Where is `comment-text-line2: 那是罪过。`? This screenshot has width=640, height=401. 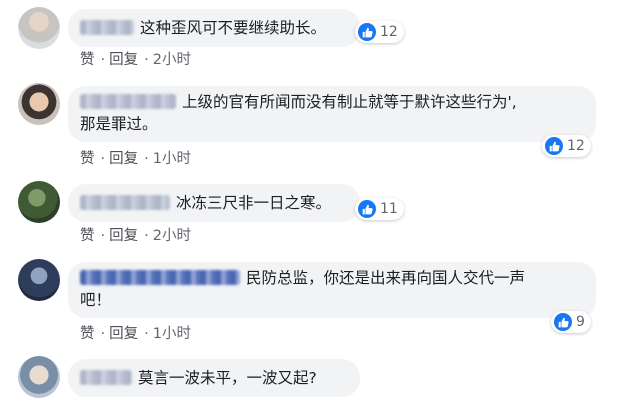
comment-text-line2: 那是罪过。 is located at coordinates (119, 124).